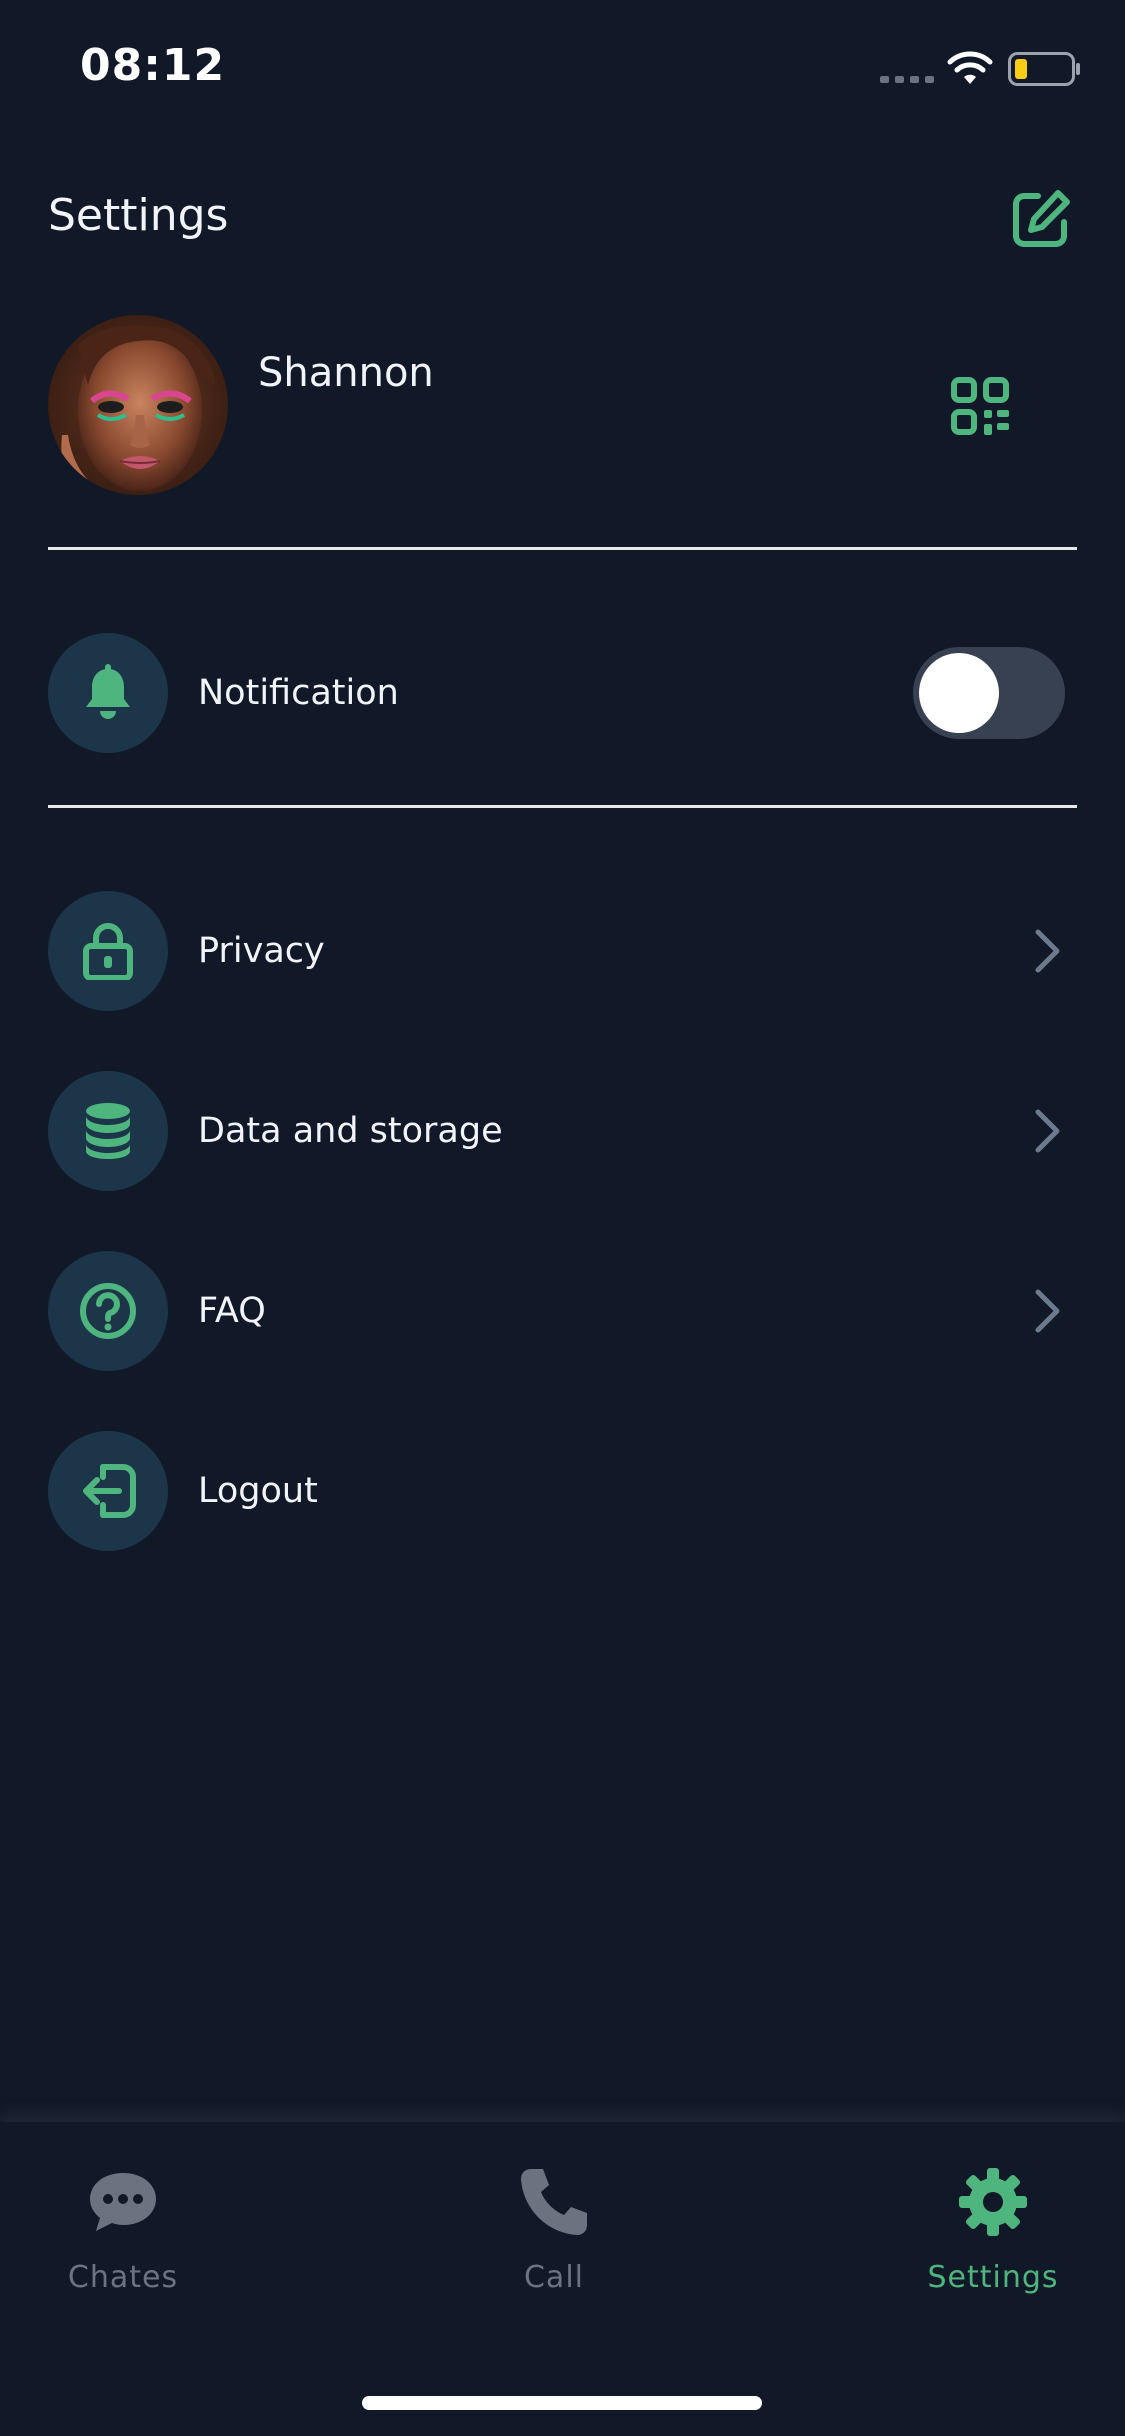 This screenshot has width=1125, height=2436. What do you see at coordinates (562, 806) in the screenshot?
I see `notification-divider` at bounding box center [562, 806].